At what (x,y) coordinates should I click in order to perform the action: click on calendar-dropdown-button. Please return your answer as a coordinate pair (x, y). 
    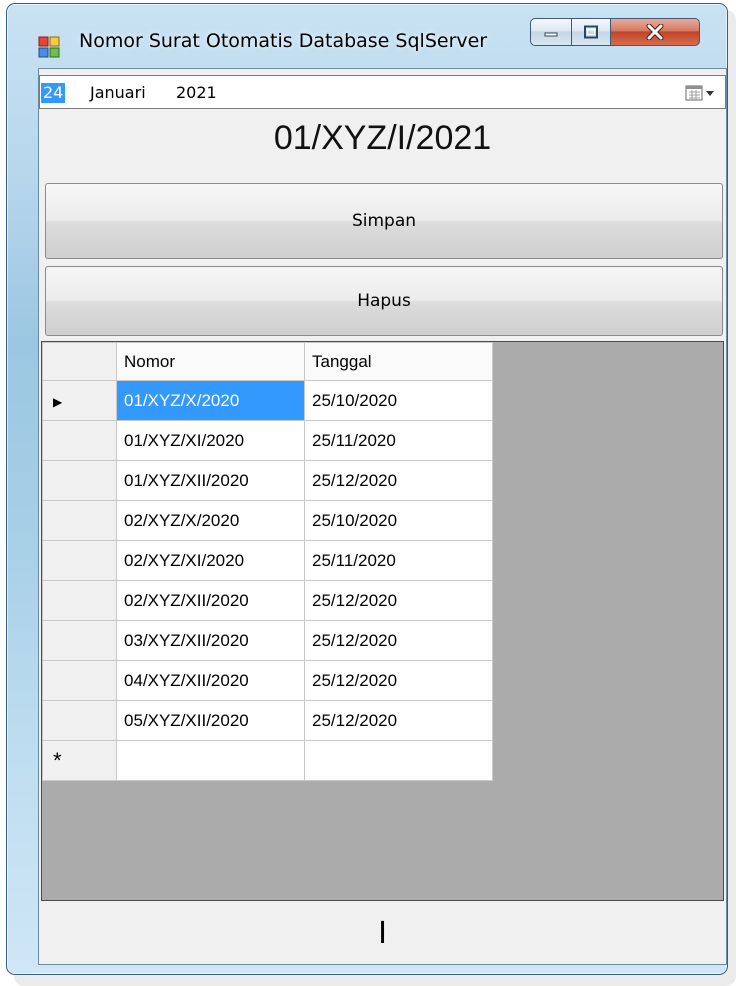
    Looking at the image, I should click on (702, 93).